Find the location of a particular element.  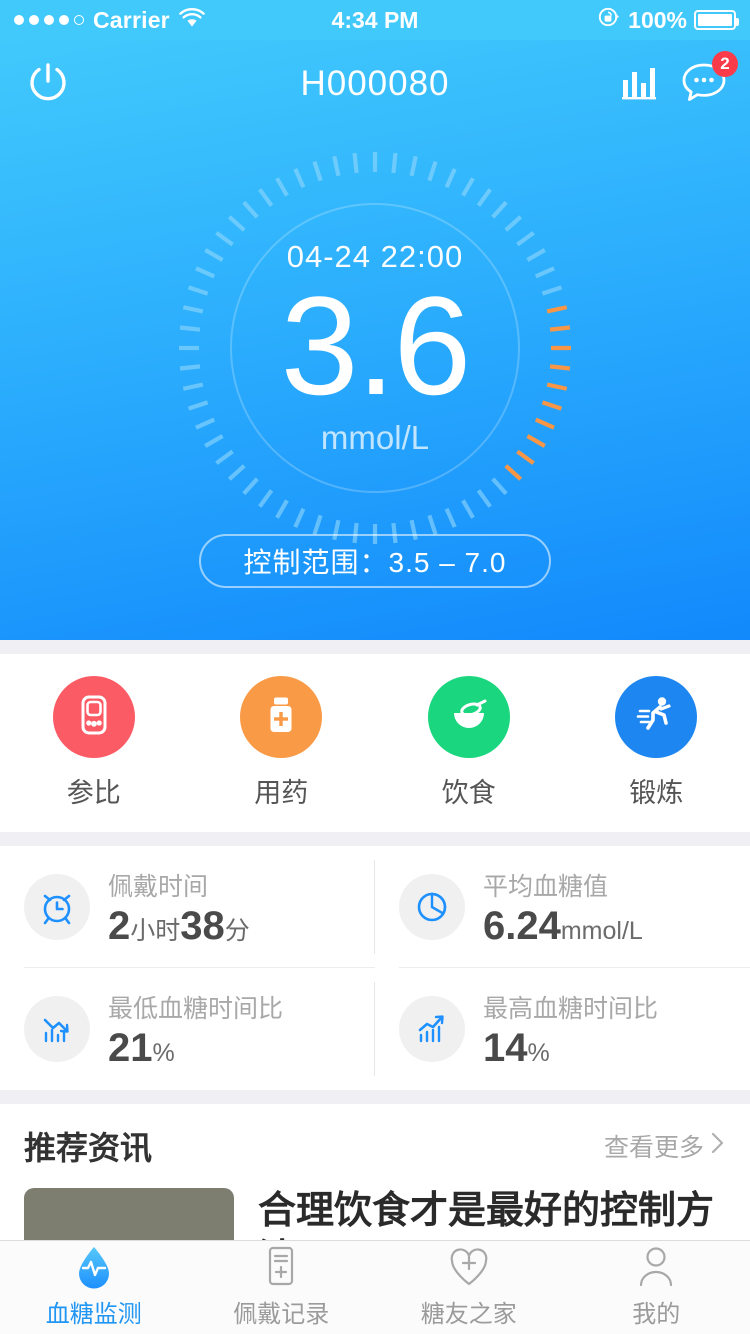

runner-icon is located at coordinates (656, 717).